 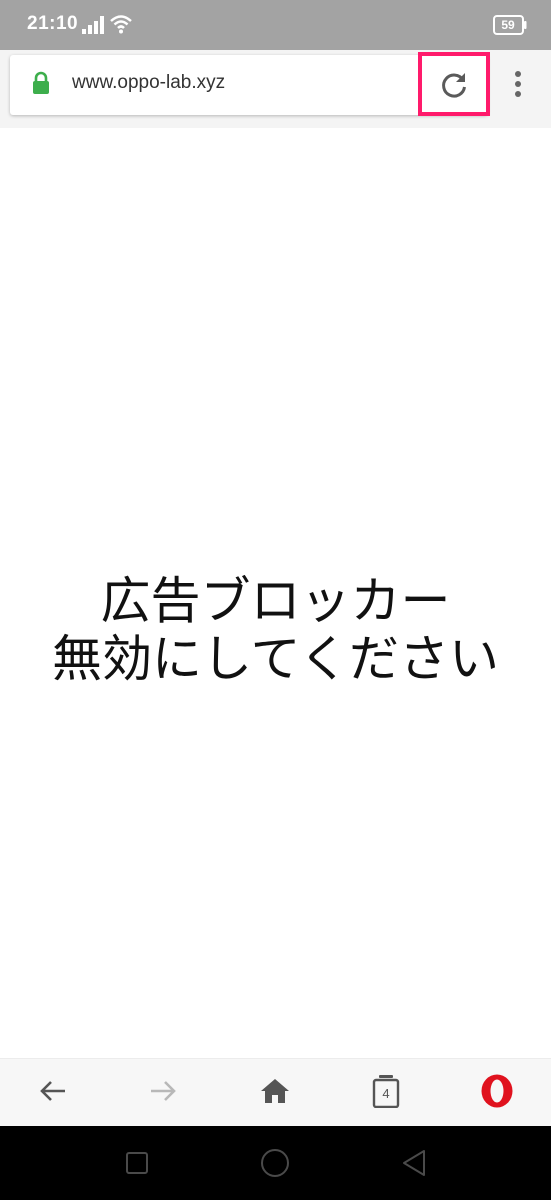 What do you see at coordinates (148, 83) in the screenshot?
I see `url-text: www.oppo-lab.xyz` at bounding box center [148, 83].